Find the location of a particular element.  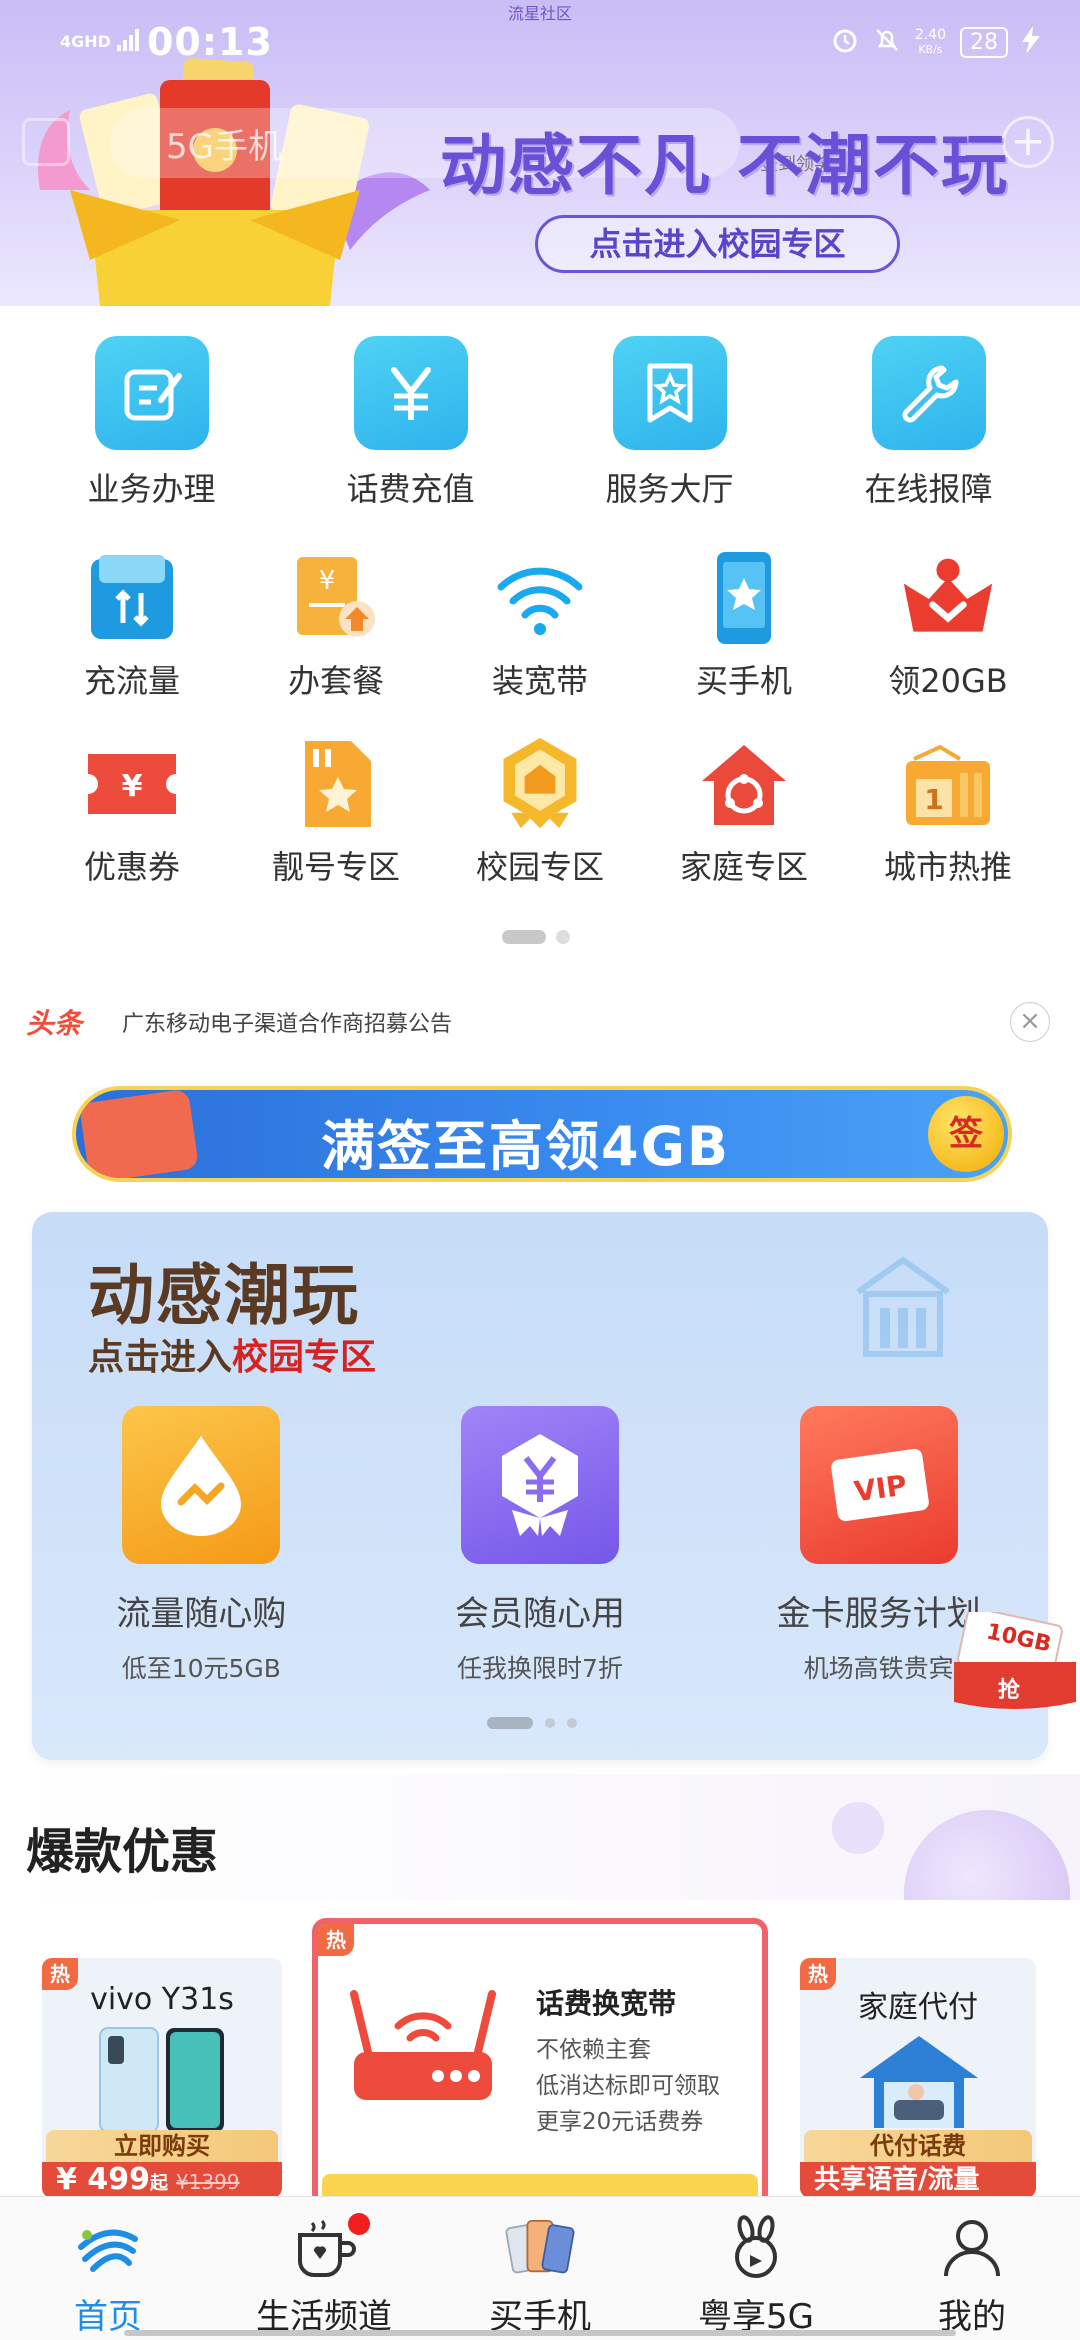

campus-badge-icon is located at coordinates (540, 784).